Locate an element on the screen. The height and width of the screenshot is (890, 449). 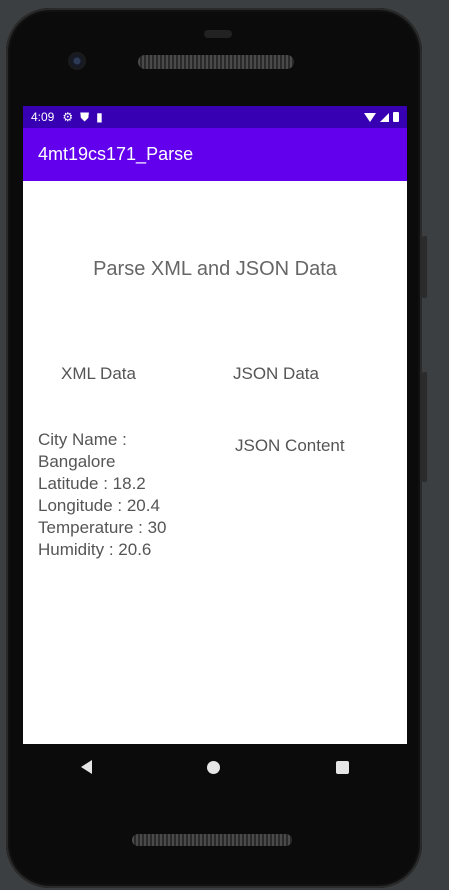
bottom-speaker-grille is located at coordinates (212, 840).